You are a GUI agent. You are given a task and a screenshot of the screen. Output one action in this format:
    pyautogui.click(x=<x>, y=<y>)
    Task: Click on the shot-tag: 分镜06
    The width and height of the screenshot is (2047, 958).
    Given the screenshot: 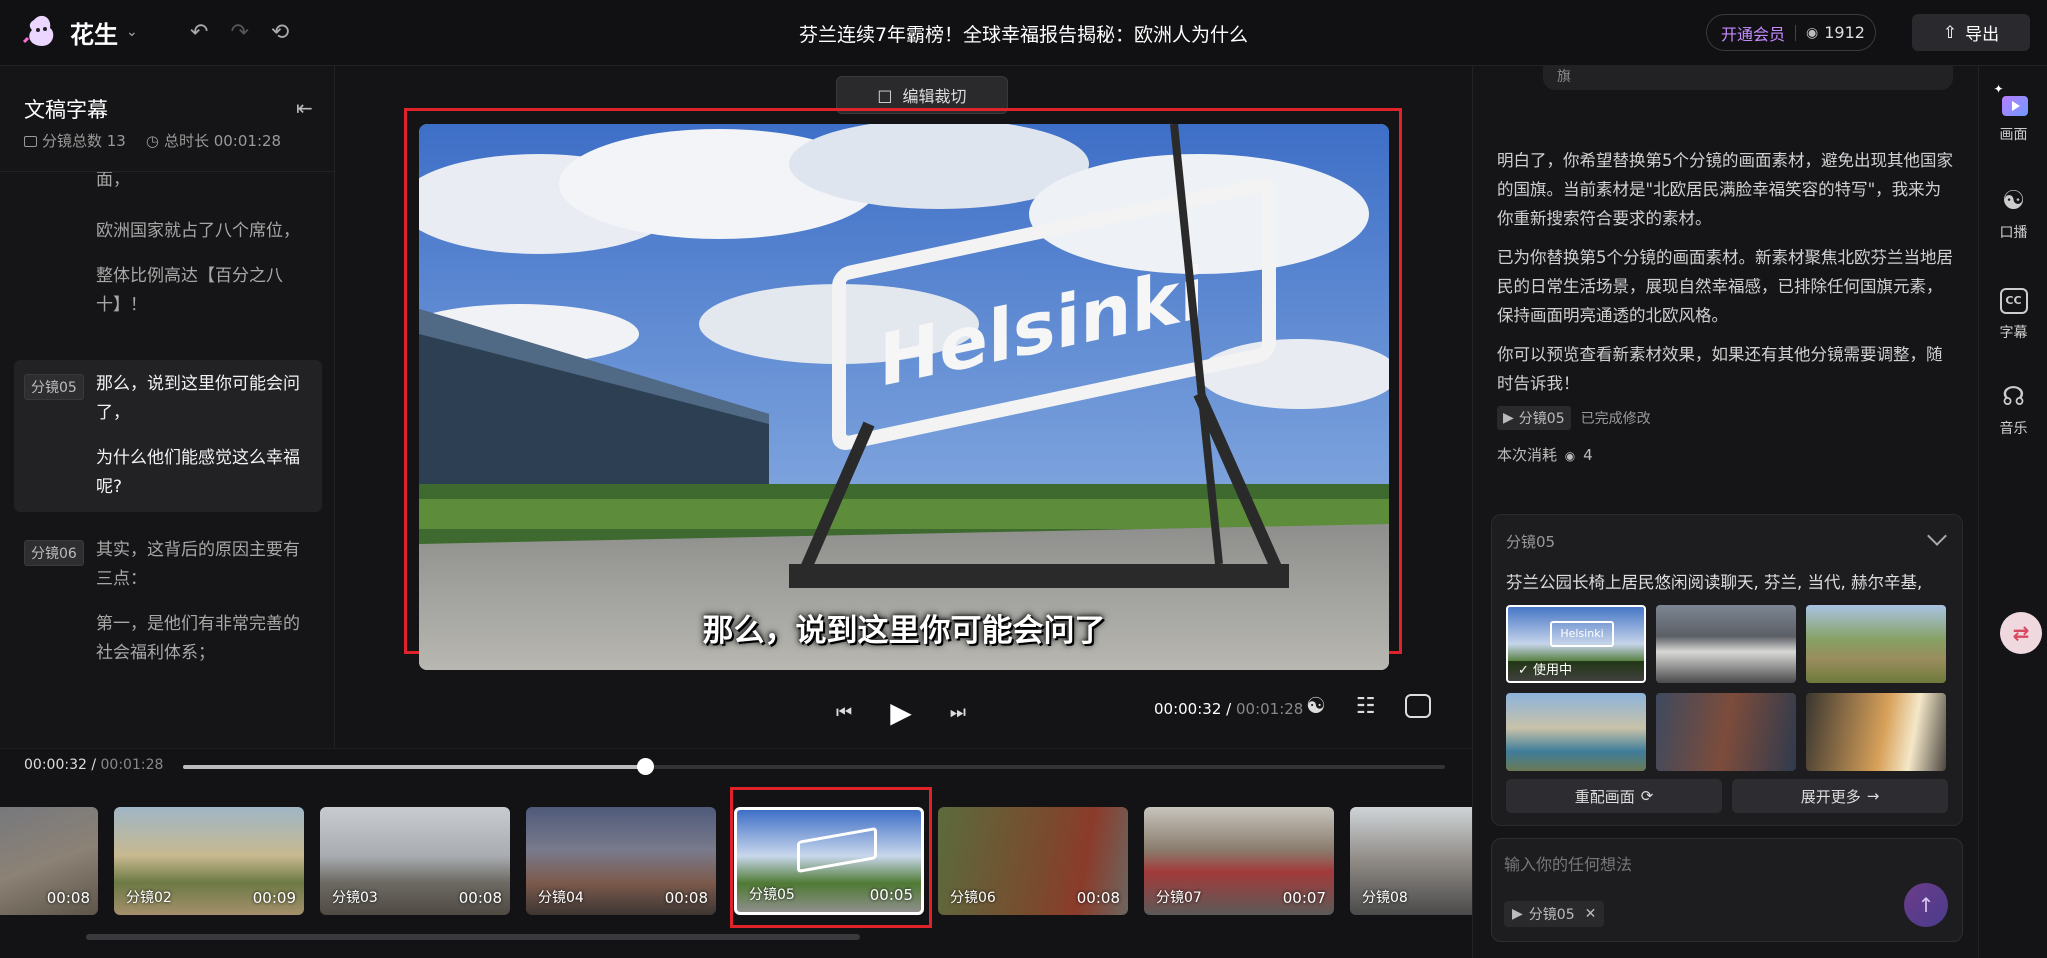 What is the action you would take?
    pyautogui.click(x=54, y=553)
    